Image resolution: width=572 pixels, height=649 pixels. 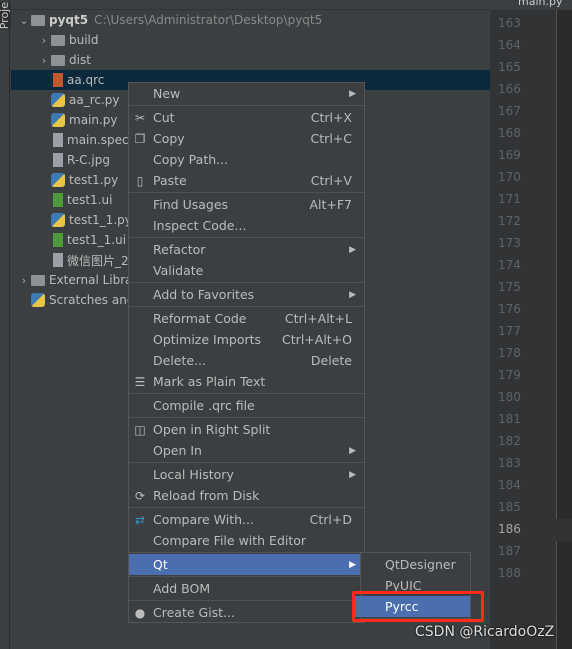 What do you see at coordinates (509, 133) in the screenshot?
I see `line-number: 168` at bounding box center [509, 133].